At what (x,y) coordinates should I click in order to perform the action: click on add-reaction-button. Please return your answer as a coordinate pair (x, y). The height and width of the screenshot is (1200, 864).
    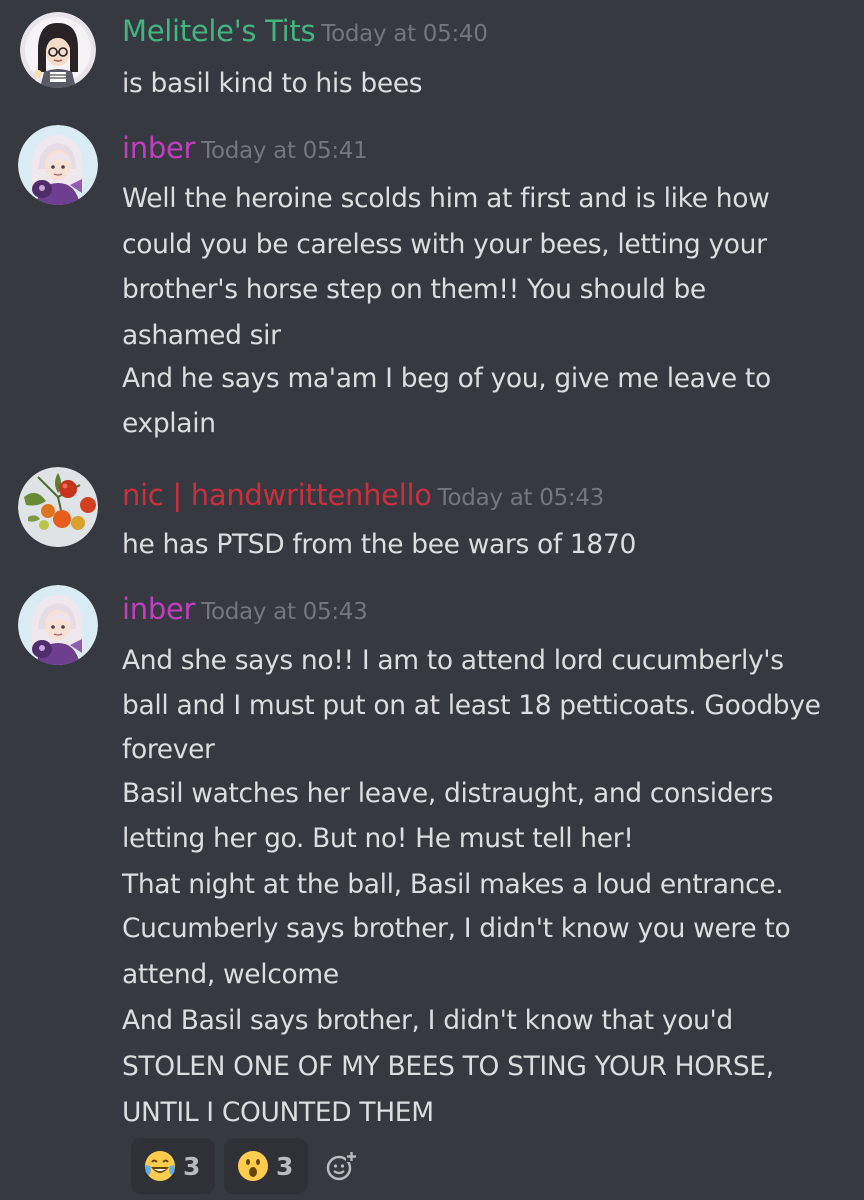
    Looking at the image, I should click on (342, 1166).